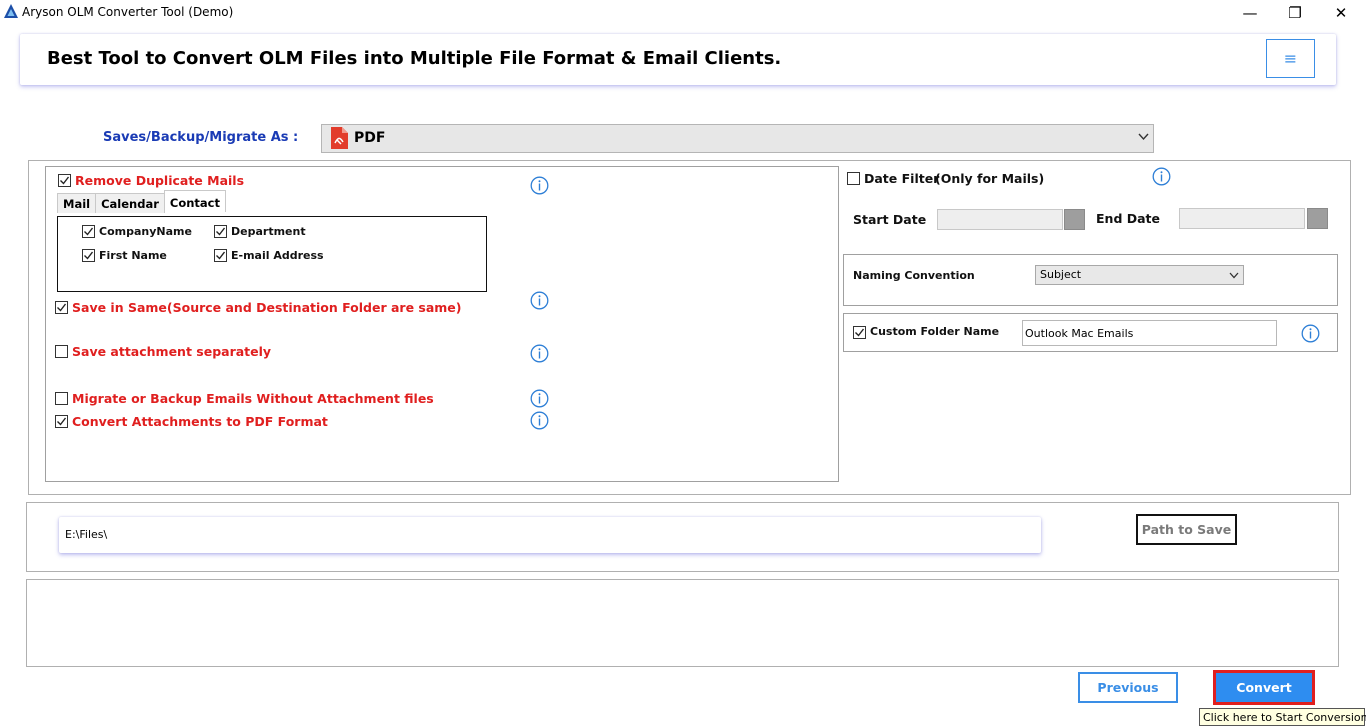 The height and width of the screenshot is (728, 1366). What do you see at coordinates (145, 231) in the screenshot?
I see `company-name-label: CompanyName` at bounding box center [145, 231].